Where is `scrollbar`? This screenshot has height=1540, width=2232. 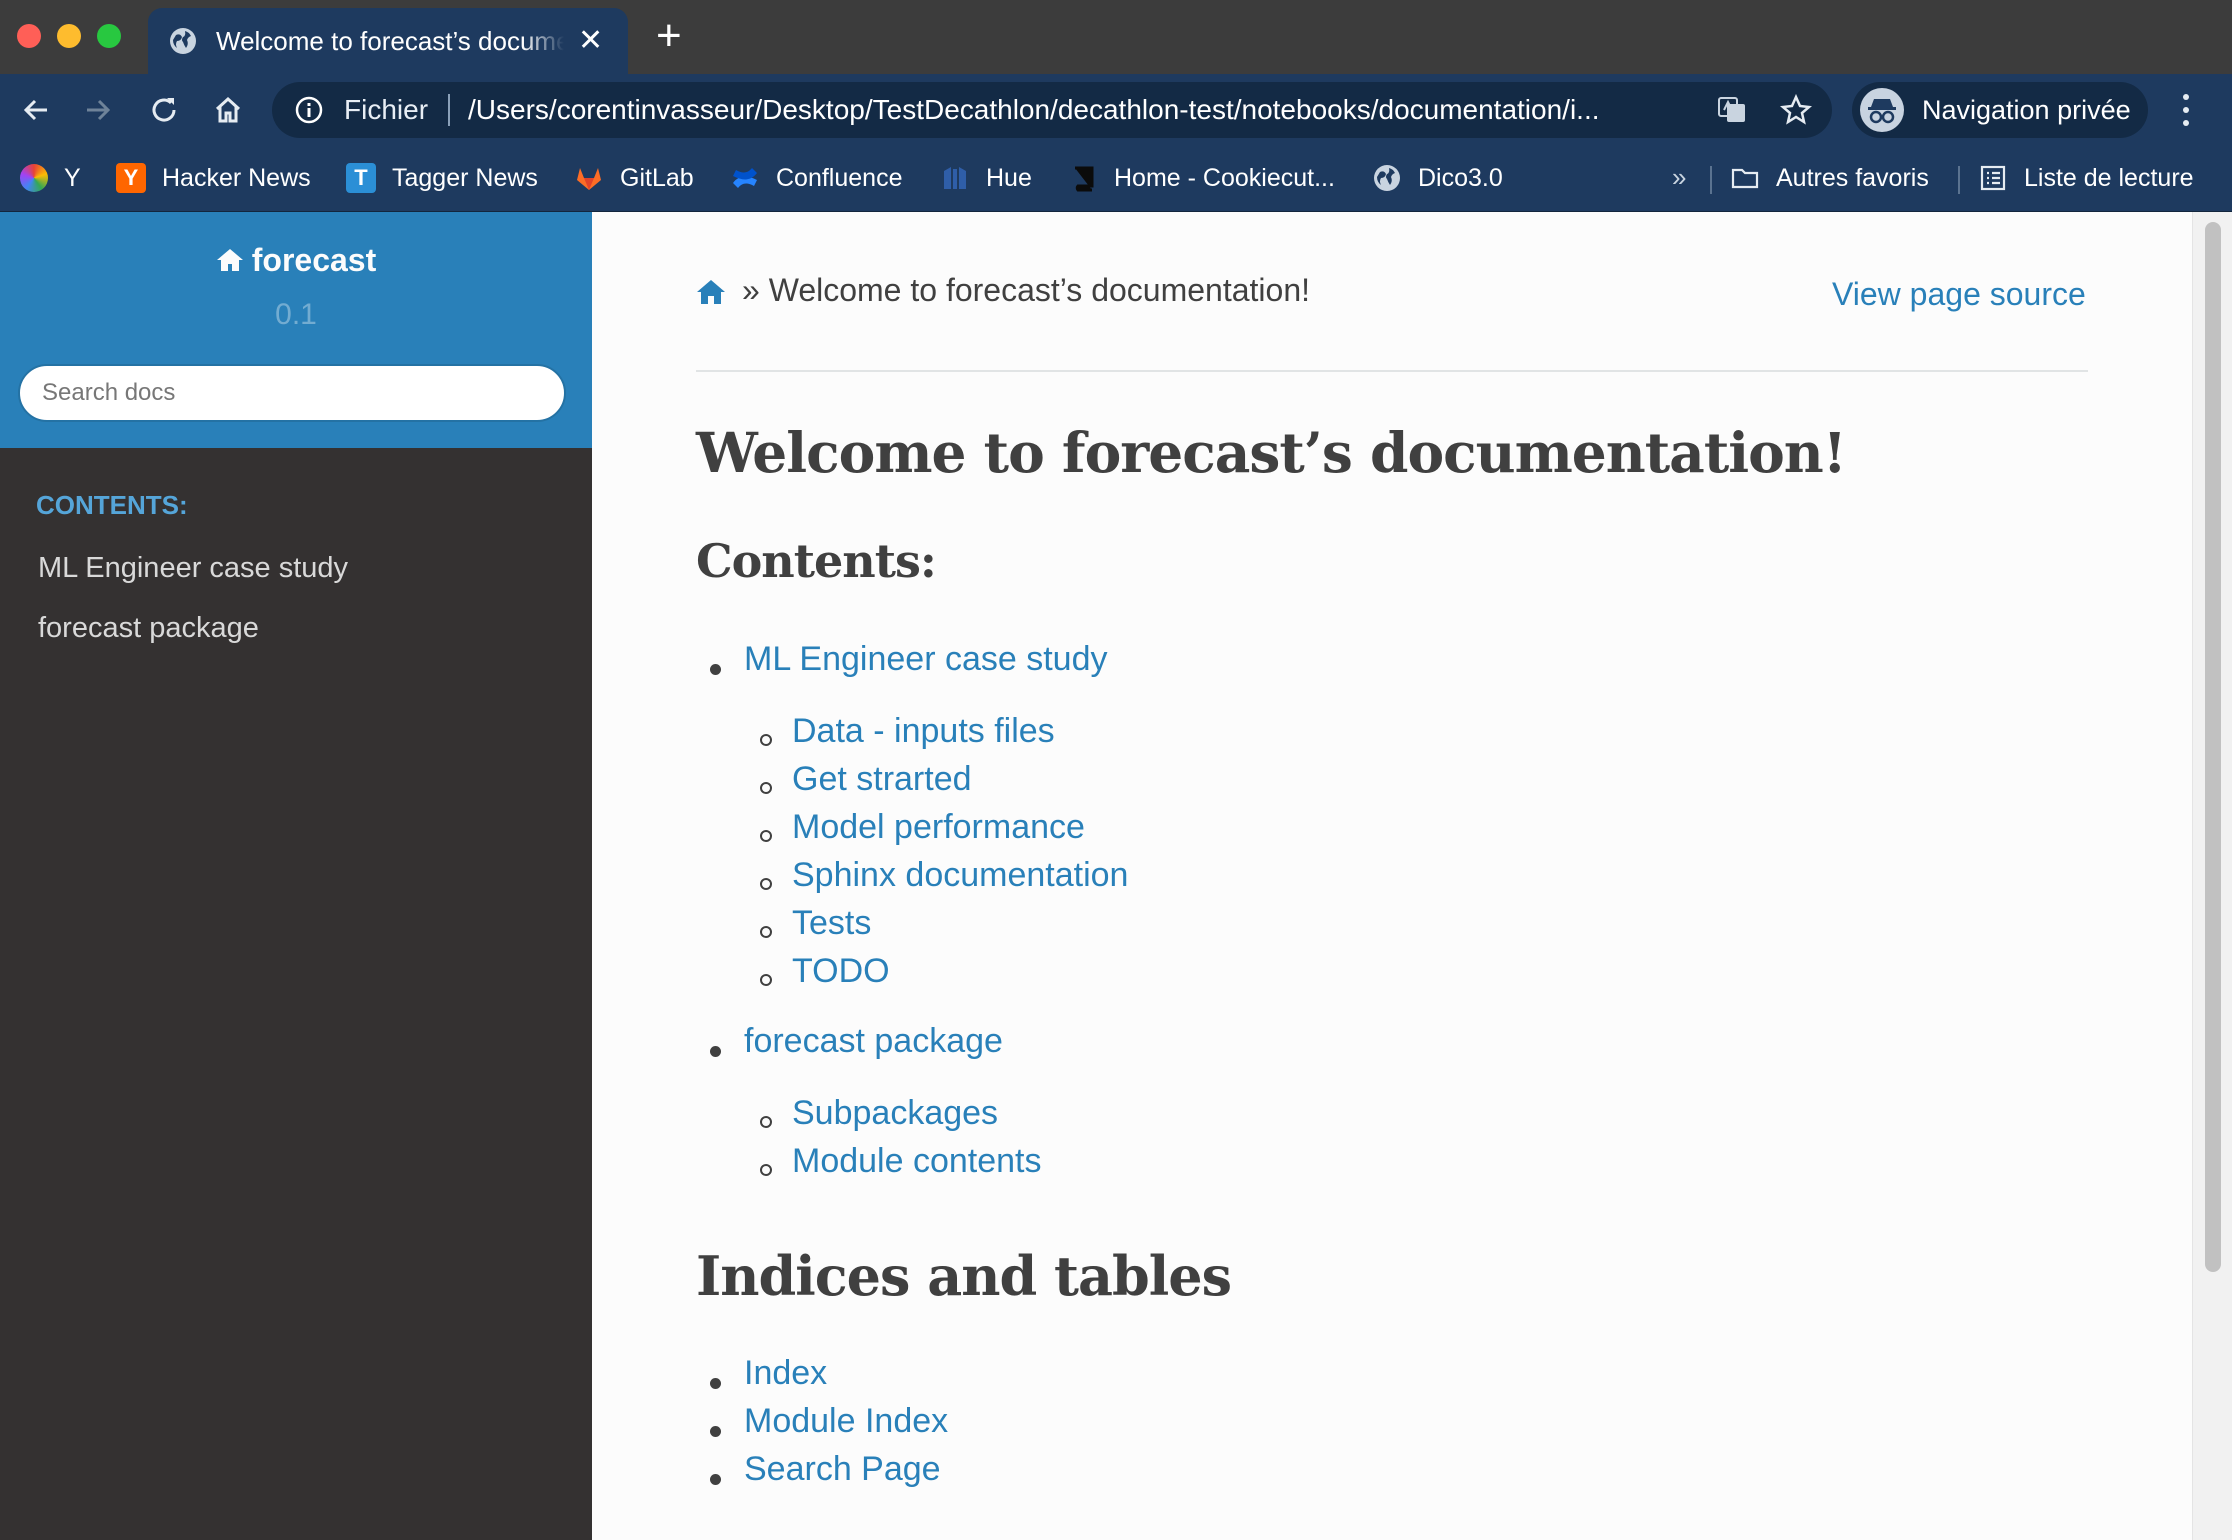
scrollbar is located at coordinates (2212, 876).